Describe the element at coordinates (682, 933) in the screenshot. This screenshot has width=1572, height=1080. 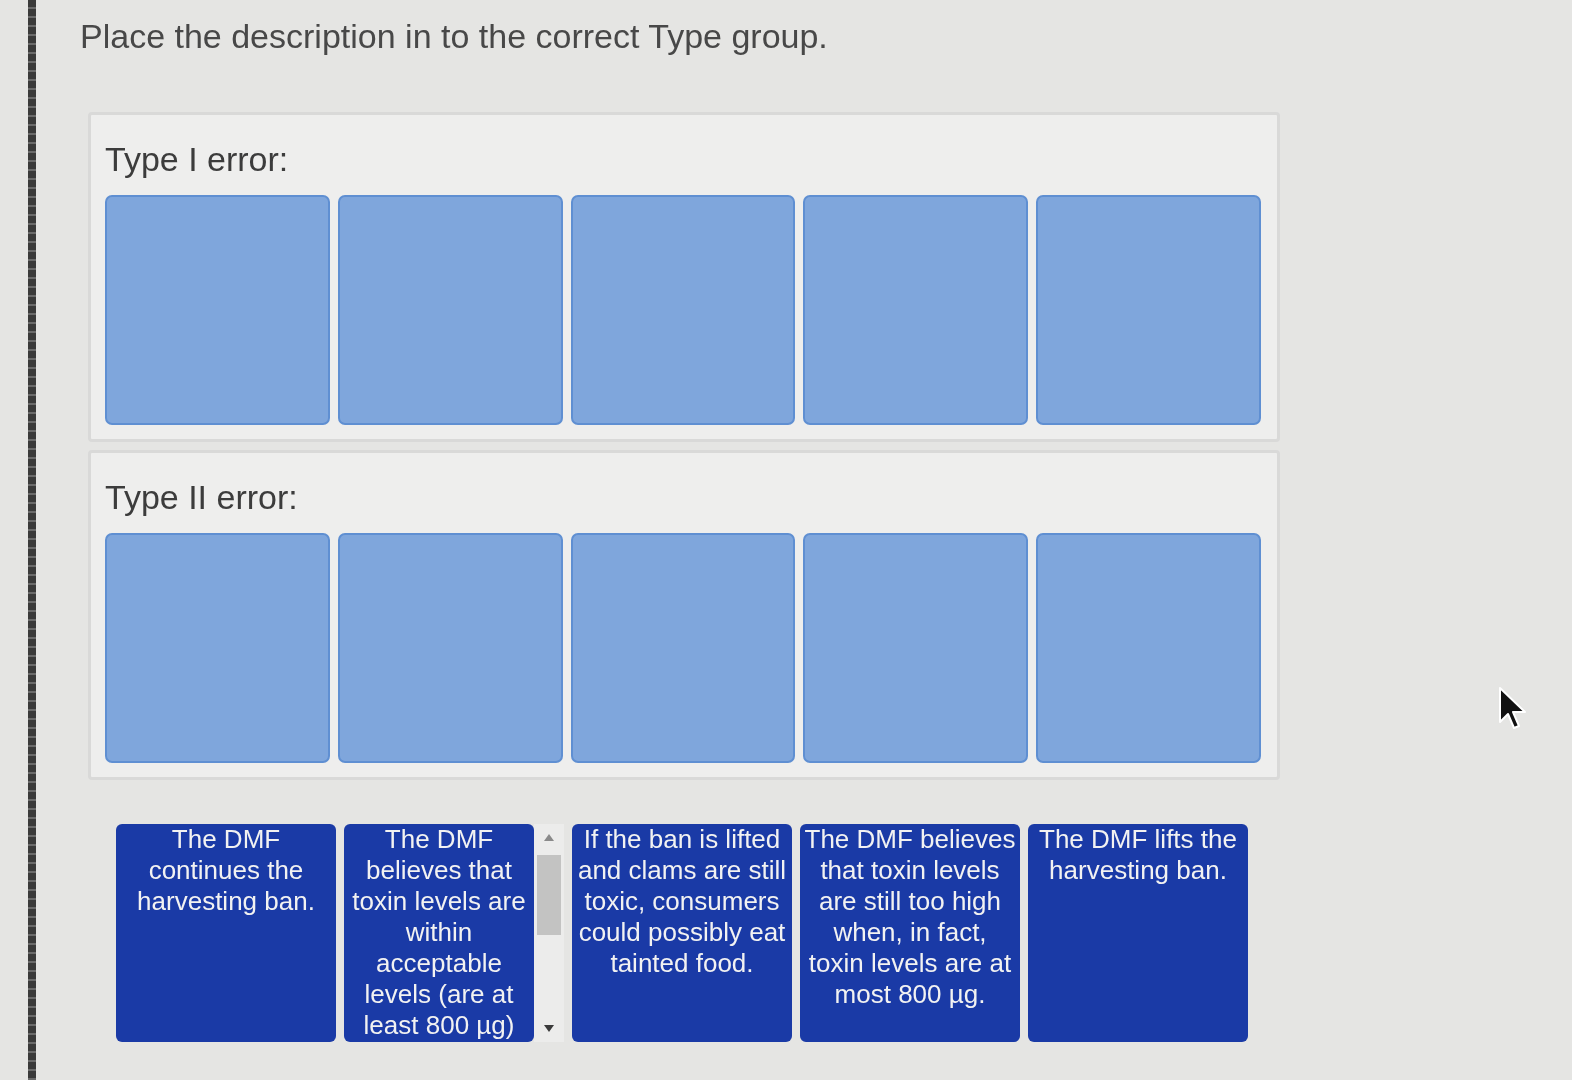
I see `answer-card: If the ban is lifted and clams are still toxic, consumers could possibly eat tainted food.` at that location.